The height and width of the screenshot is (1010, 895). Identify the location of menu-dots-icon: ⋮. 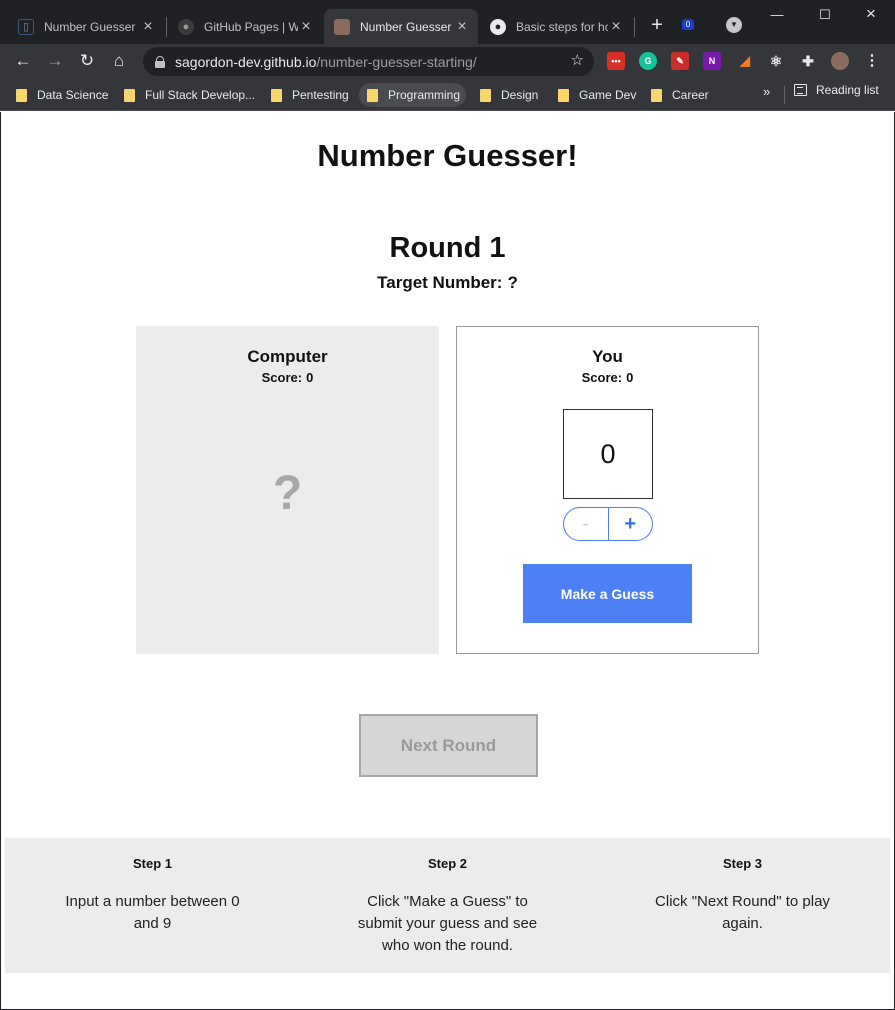
(872, 61).